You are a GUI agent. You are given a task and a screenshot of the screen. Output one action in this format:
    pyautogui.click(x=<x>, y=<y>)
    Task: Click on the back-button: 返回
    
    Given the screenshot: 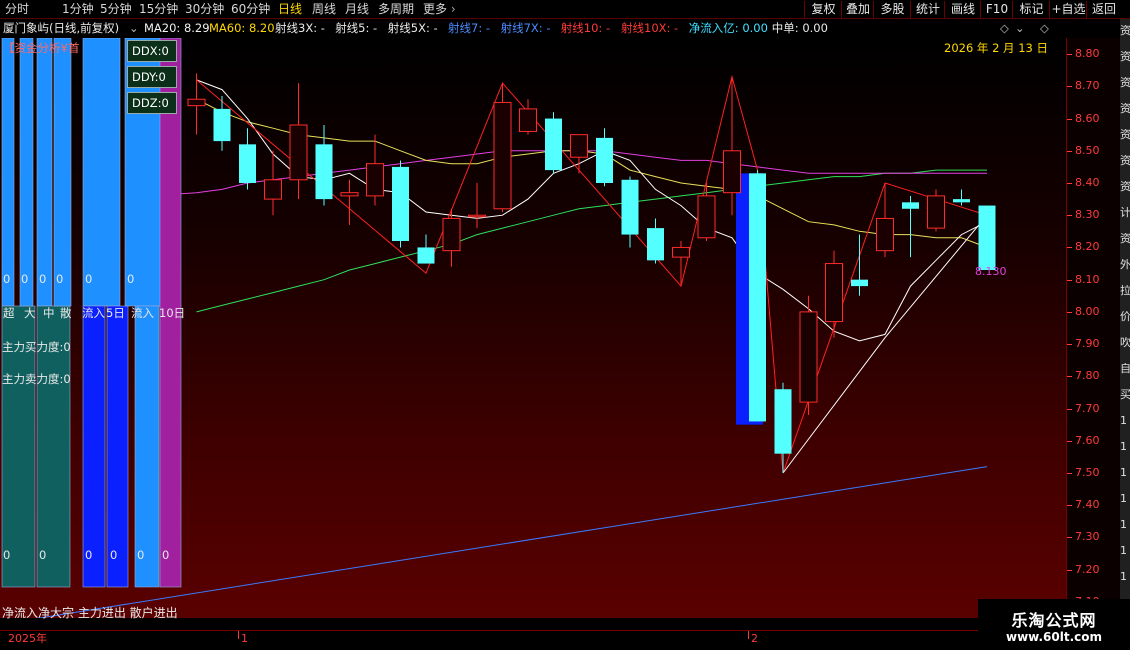 What is the action you would take?
    pyautogui.click(x=1103, y=9)
    